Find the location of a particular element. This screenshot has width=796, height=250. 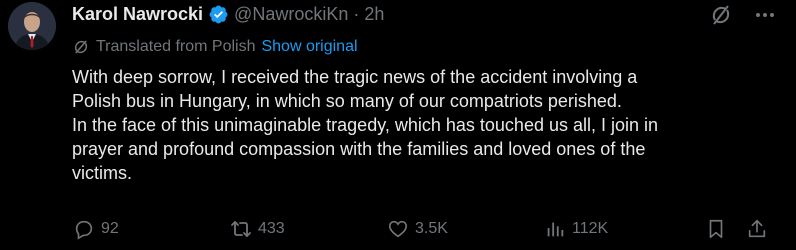

verified-badge-icon is located at coordinates (218, 14).